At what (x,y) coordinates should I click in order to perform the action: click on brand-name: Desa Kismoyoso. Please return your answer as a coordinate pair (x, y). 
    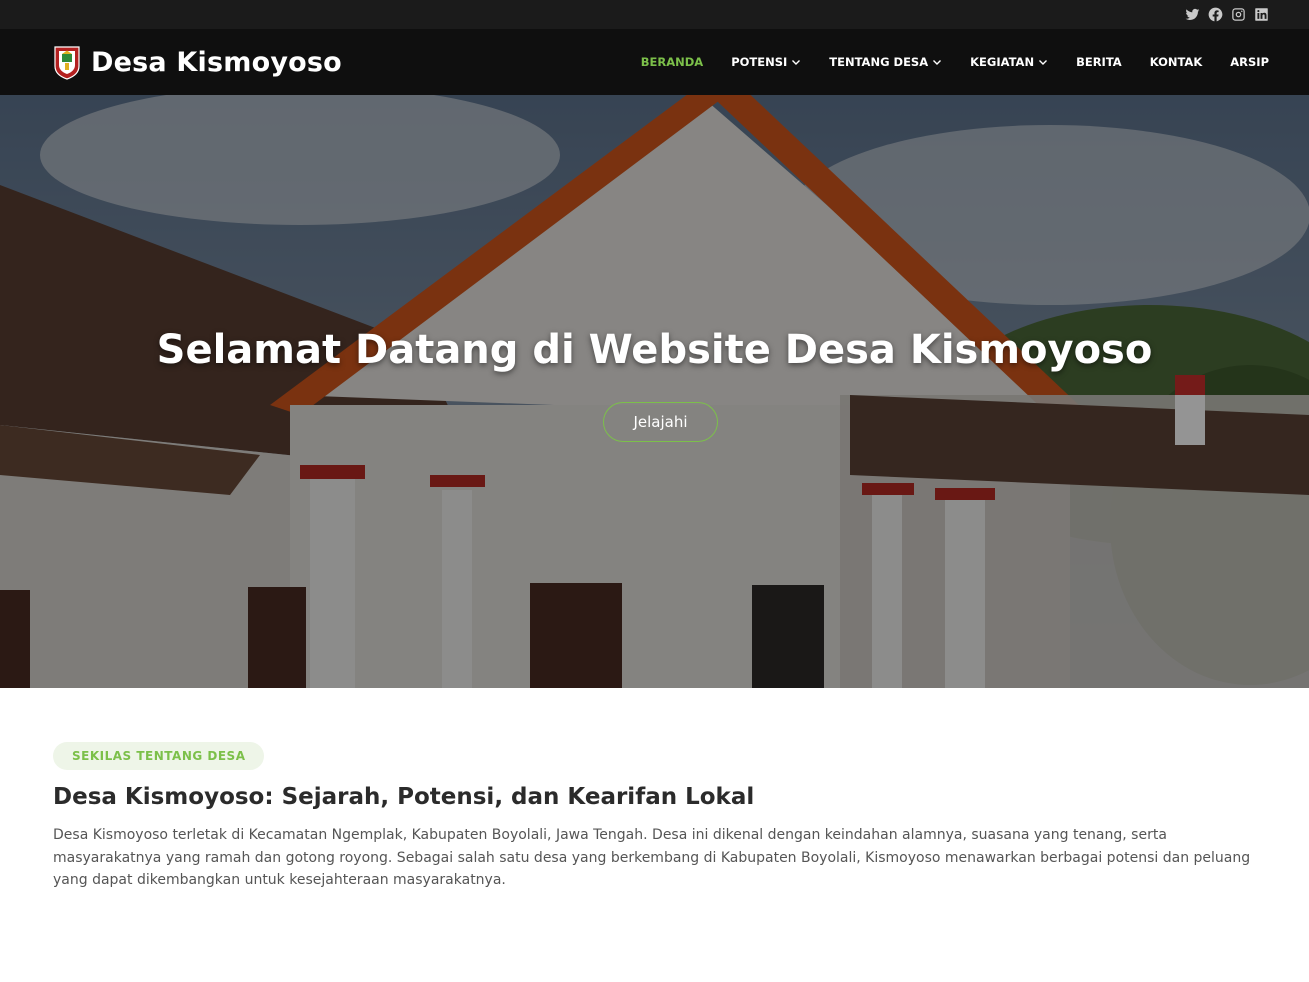
    Looking at the image, I should click on (216, 62).